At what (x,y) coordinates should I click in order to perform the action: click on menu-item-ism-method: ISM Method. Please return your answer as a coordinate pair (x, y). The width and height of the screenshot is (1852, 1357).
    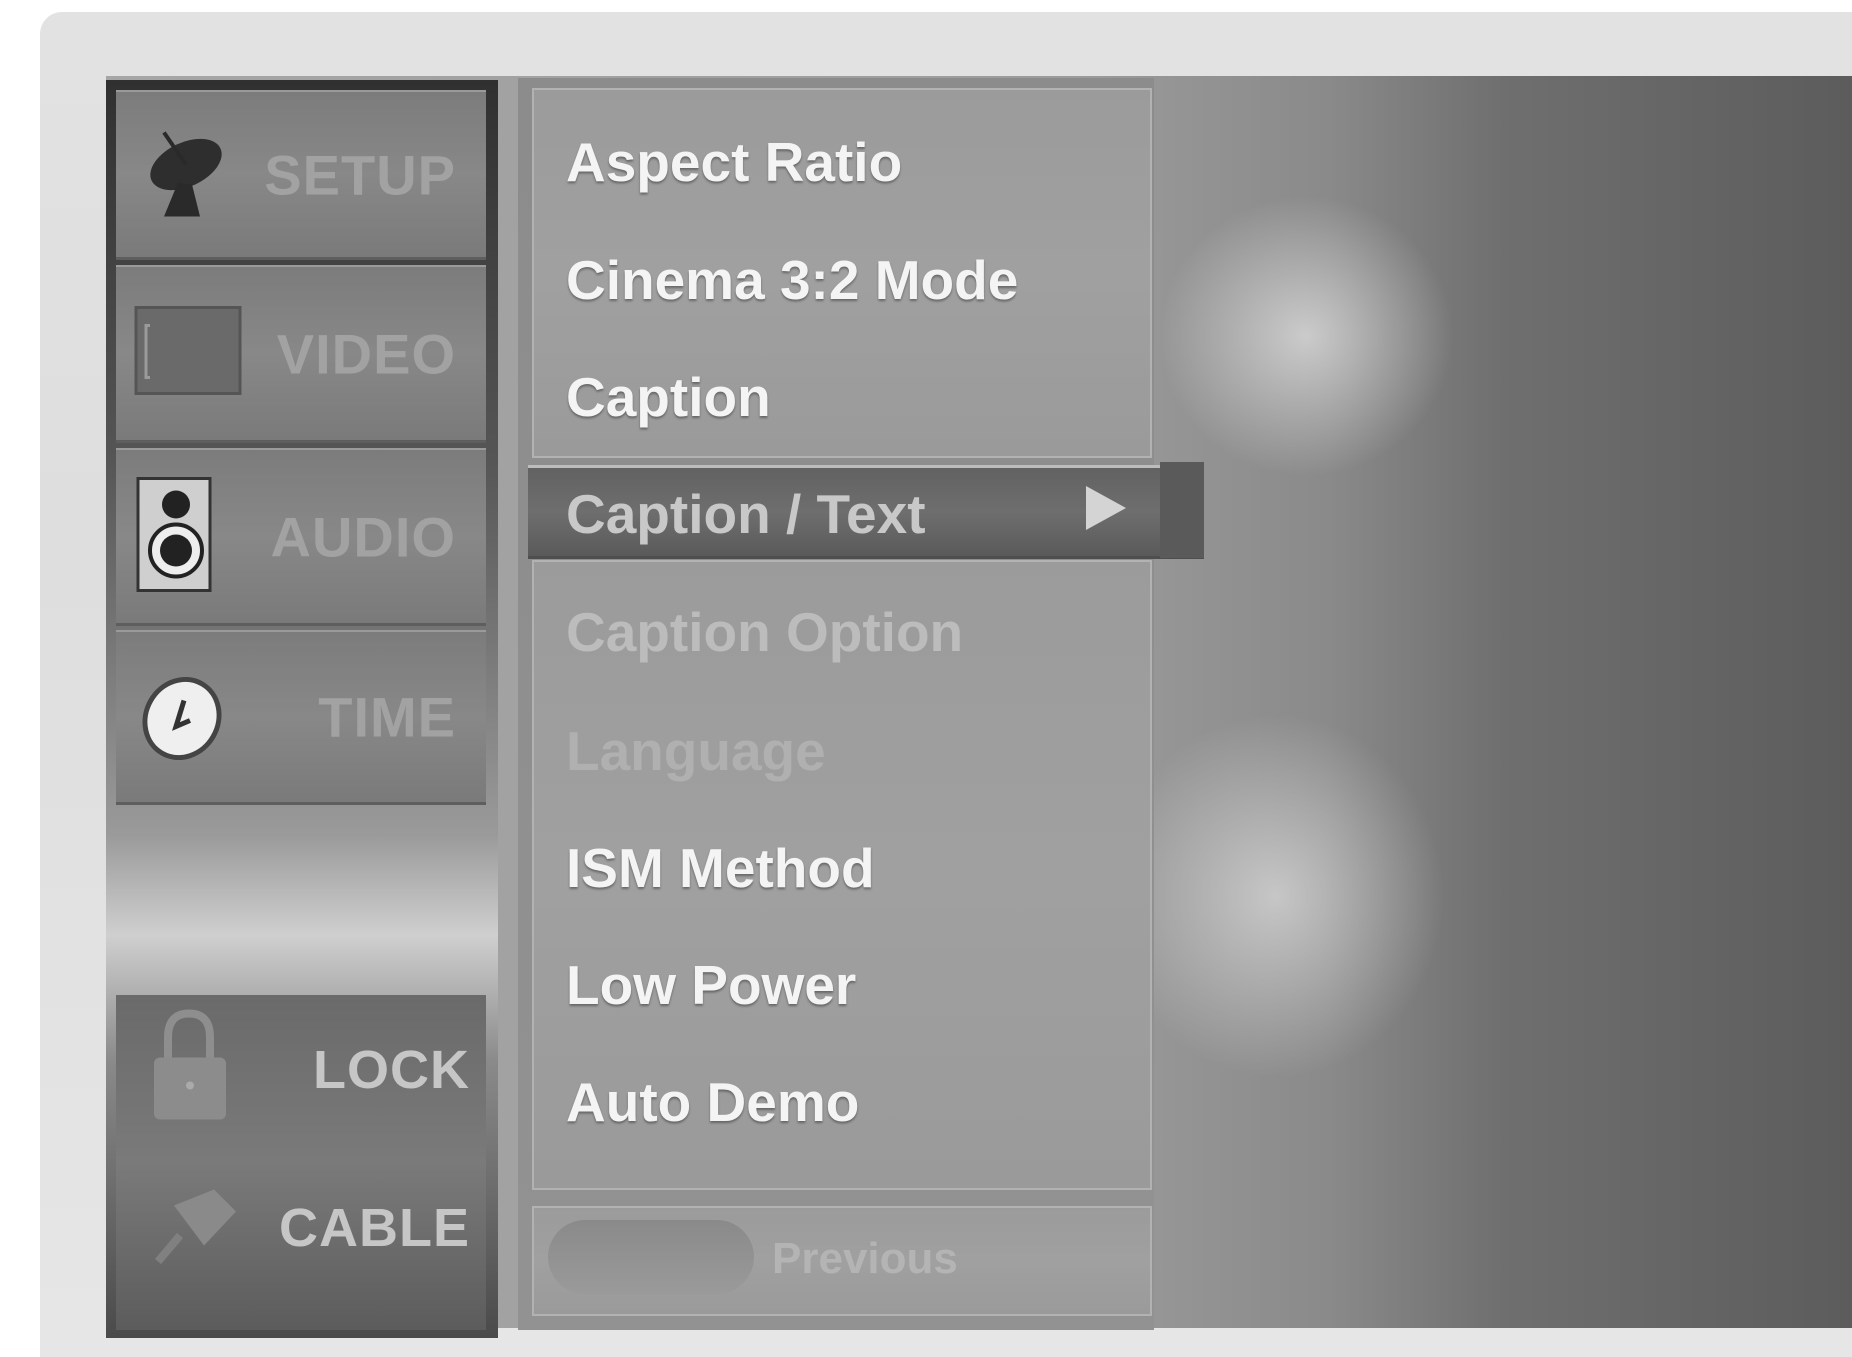
    Looking at the image, I should click on (720, 868).